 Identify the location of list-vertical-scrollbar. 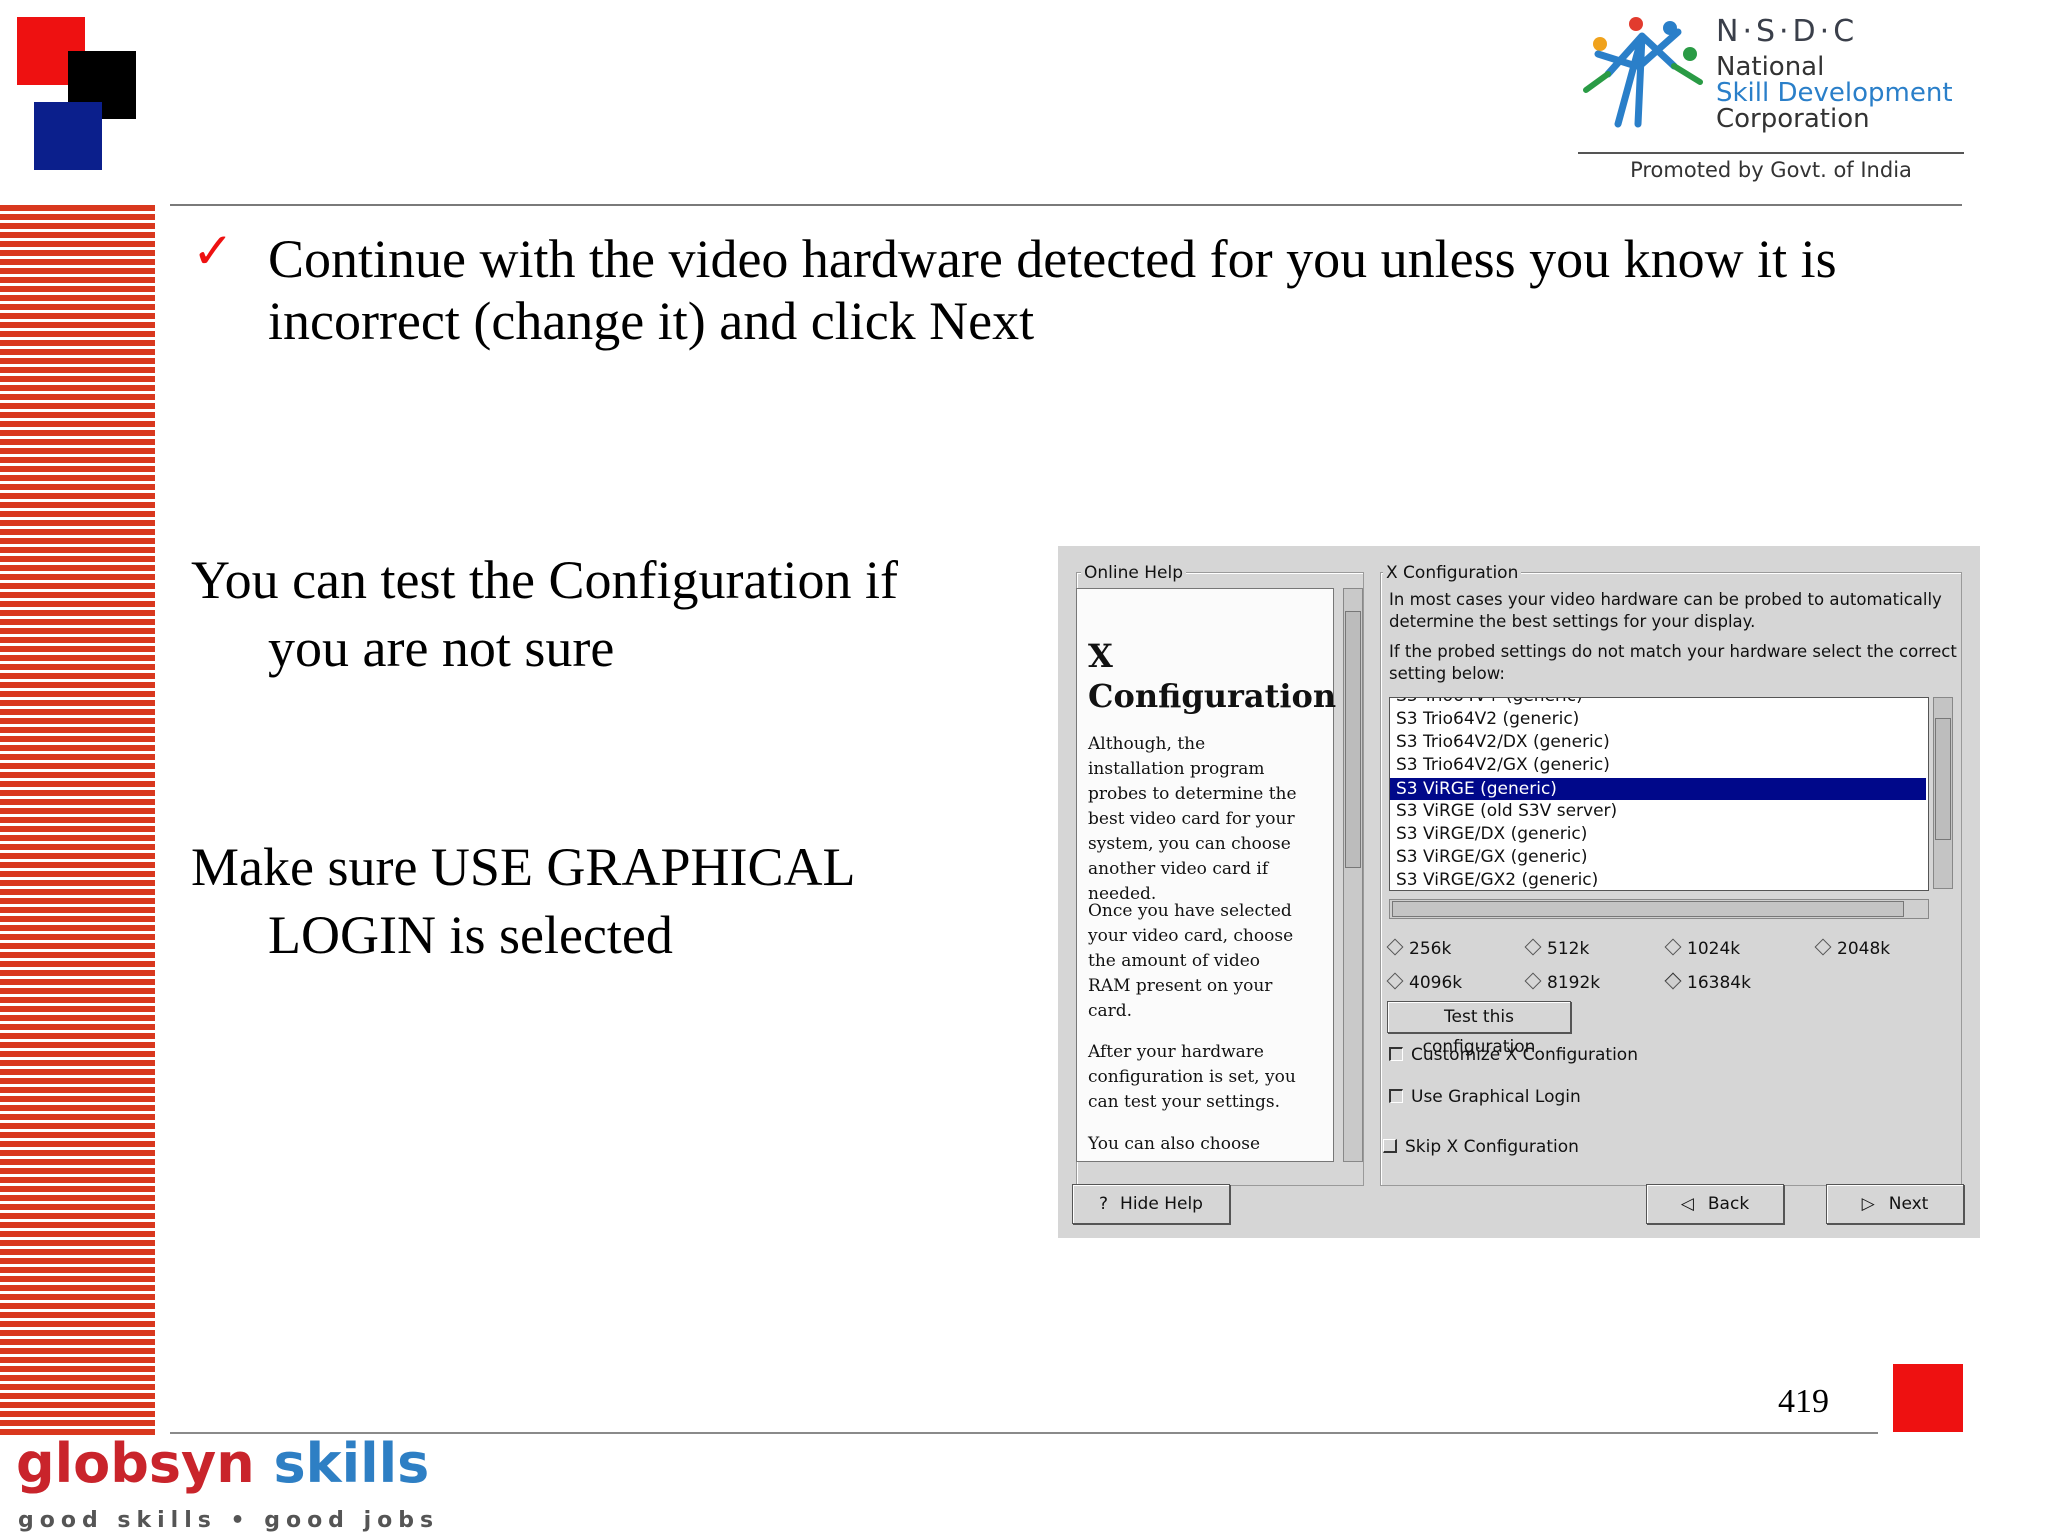
(1943, 793).